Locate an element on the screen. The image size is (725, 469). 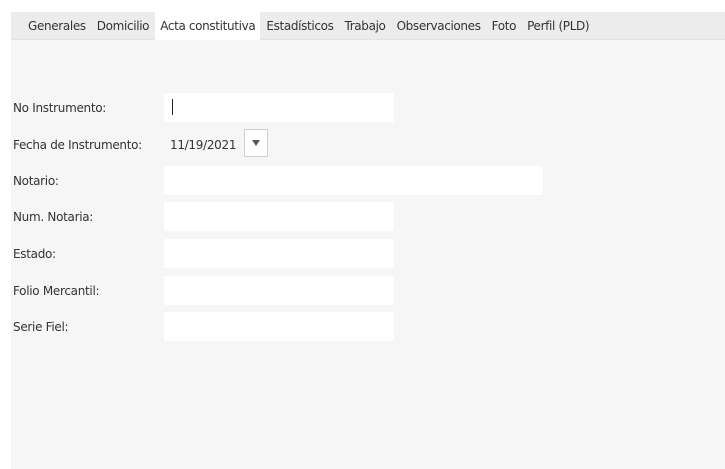
fecha-instrumento-label: Fecha de Instrumento: is located at coordinates (77, 145).